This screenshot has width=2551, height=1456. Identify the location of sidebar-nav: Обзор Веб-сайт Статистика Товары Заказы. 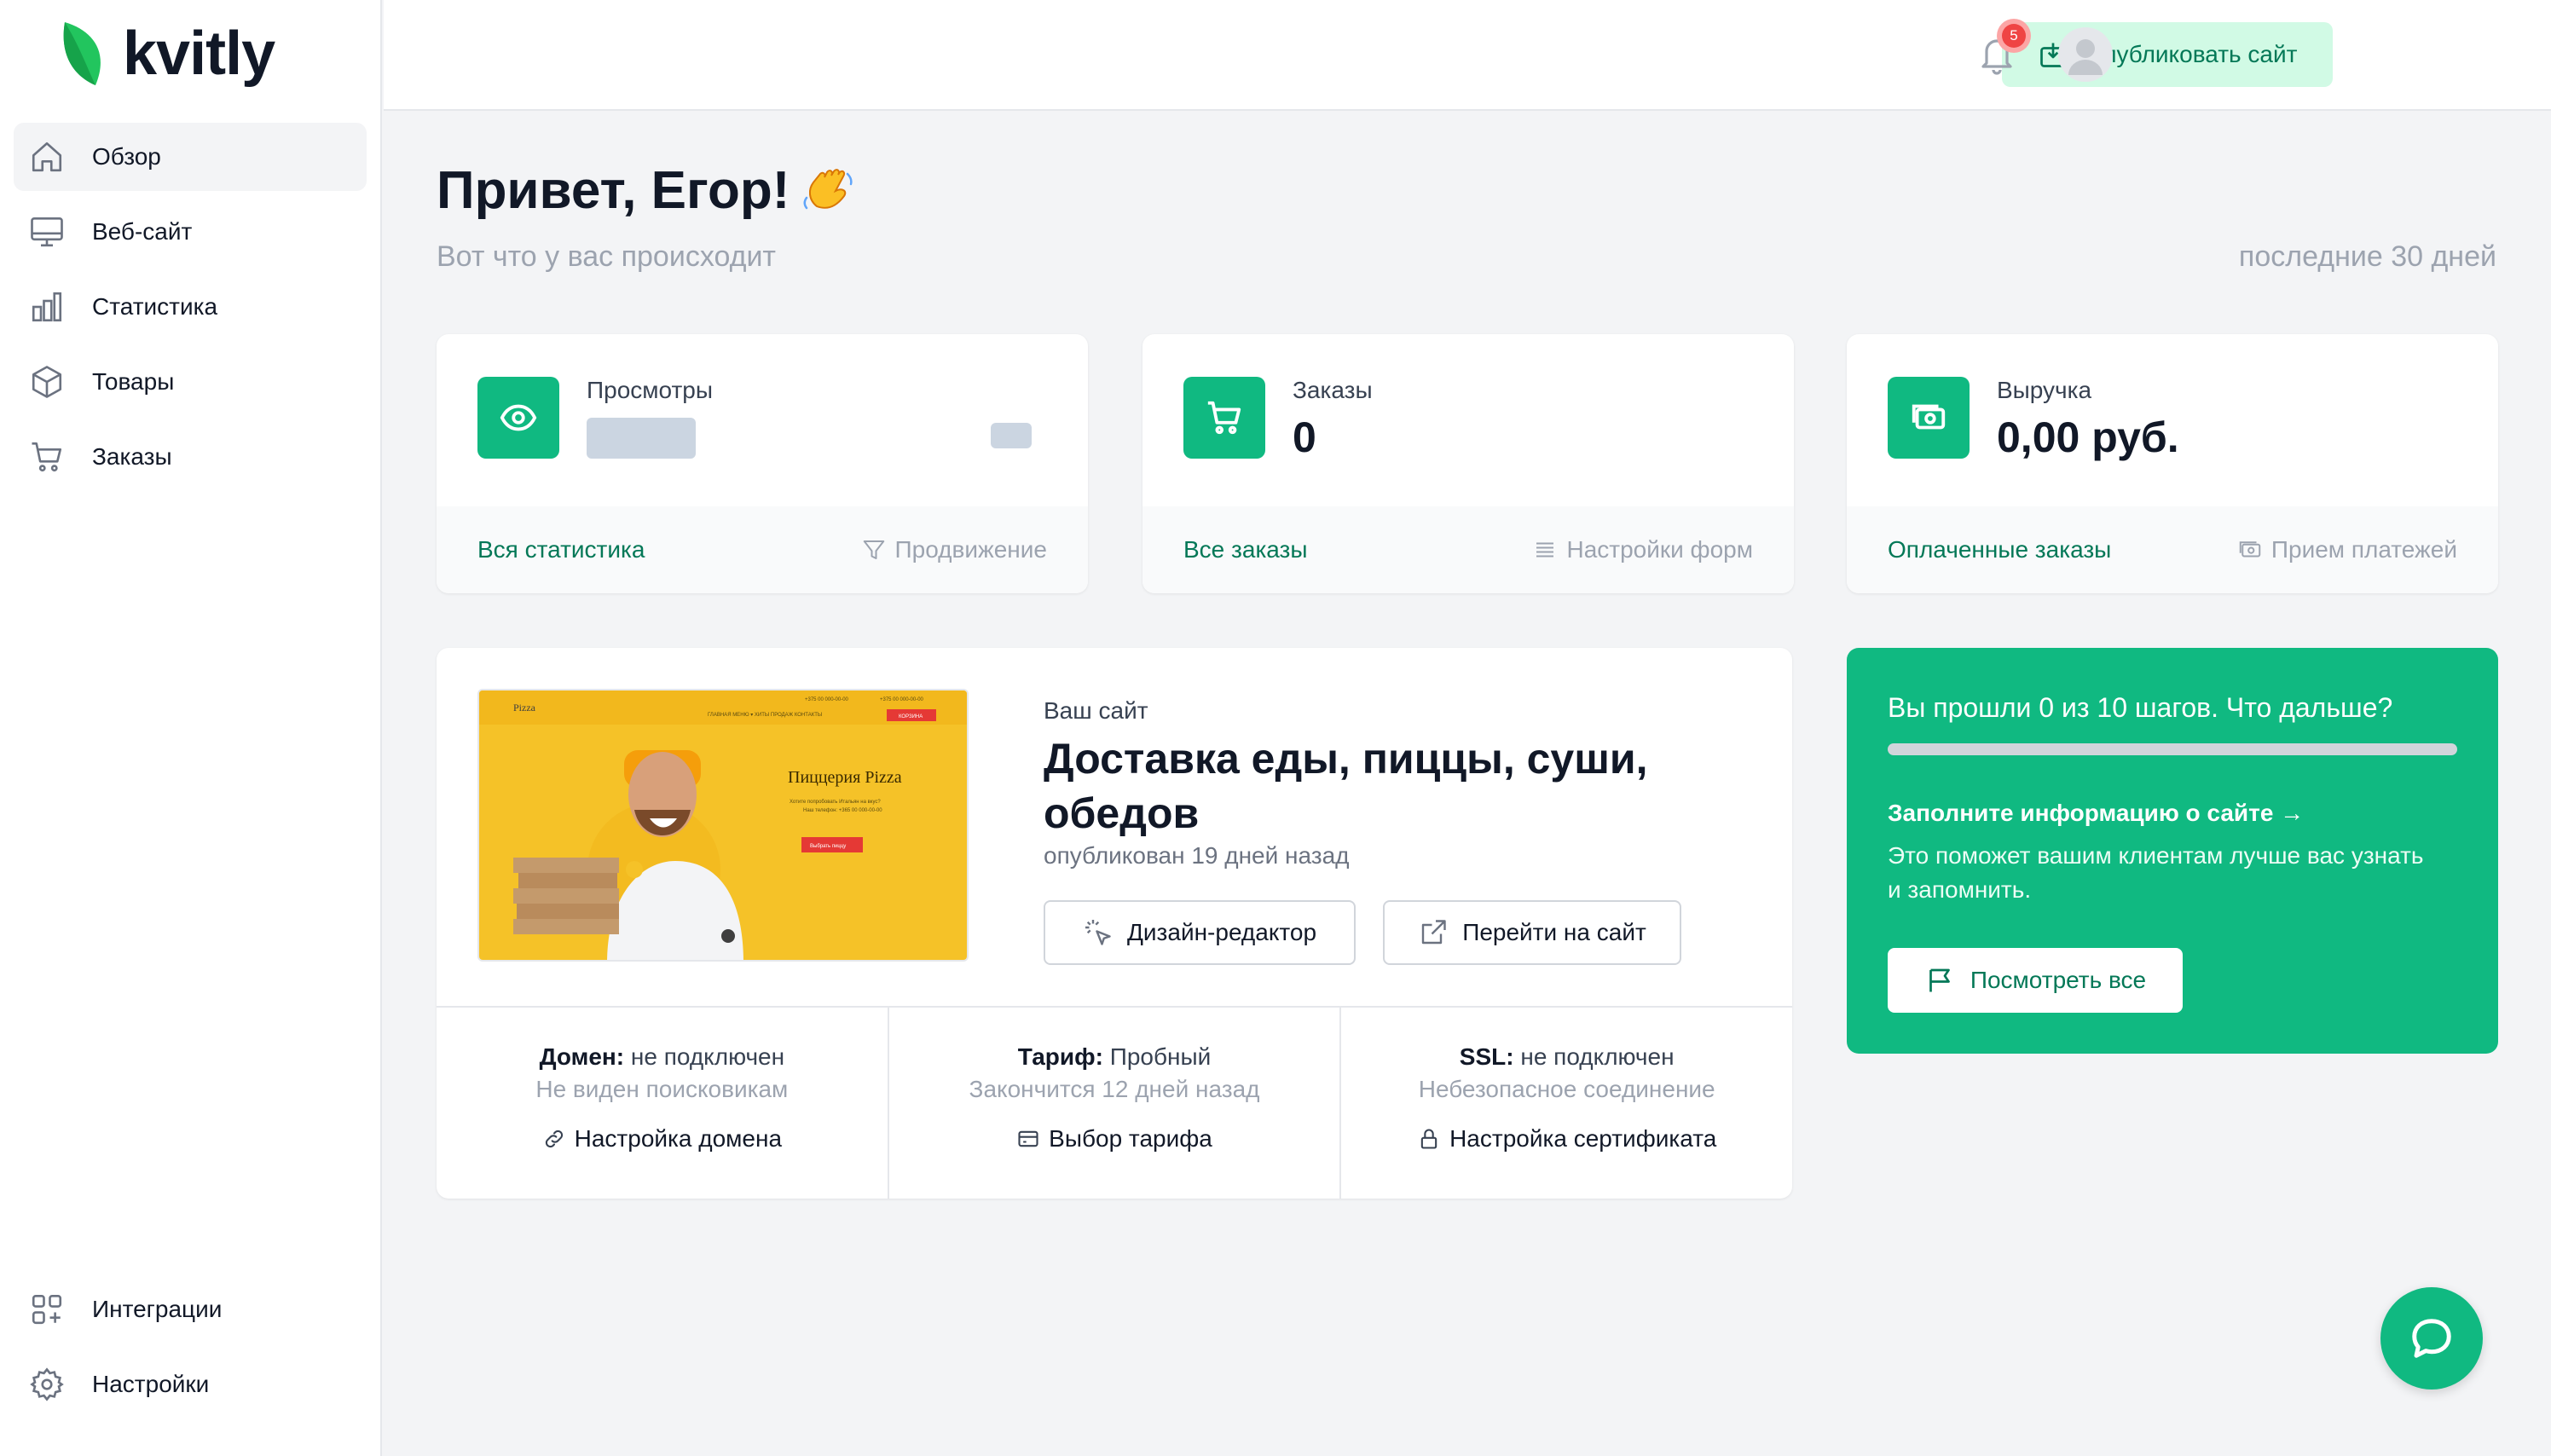
(190, 310).